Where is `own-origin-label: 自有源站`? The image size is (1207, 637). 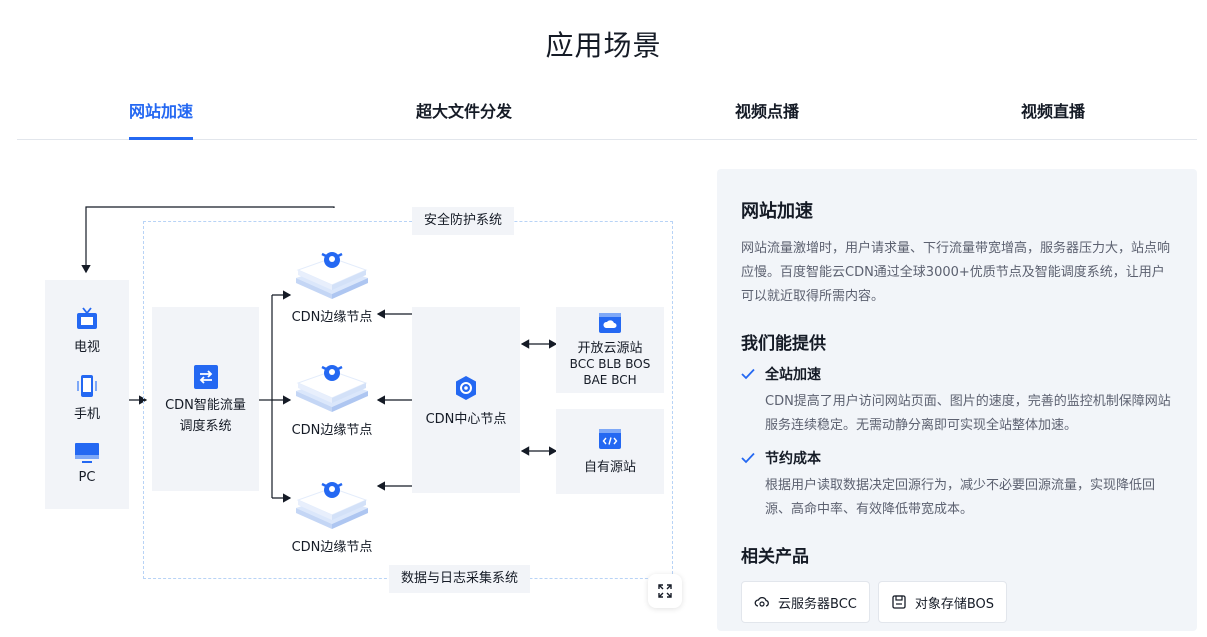 own-origin-label: 自有源站 is located at coordinates (609, 467).